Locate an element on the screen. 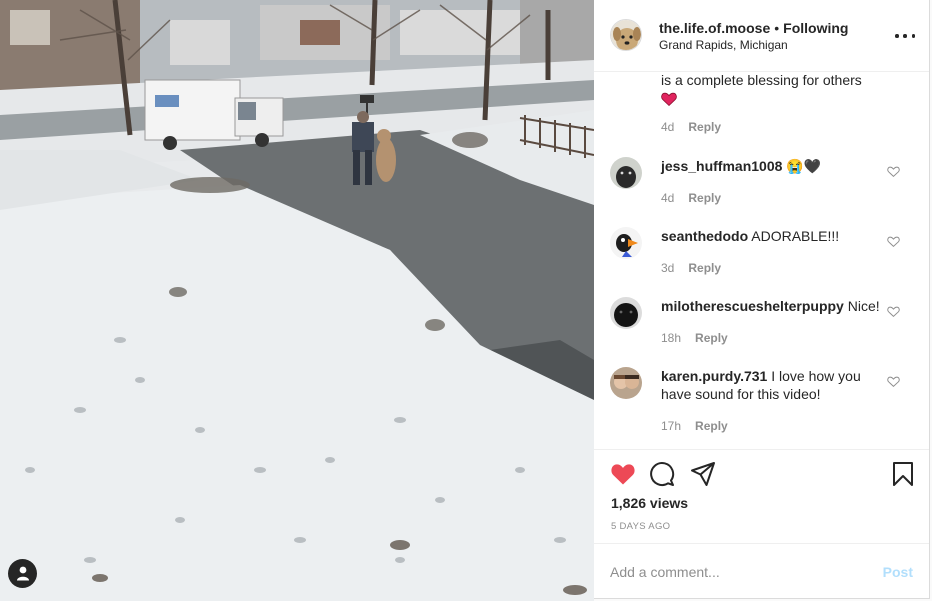 The image size is (932, 601). comment-composer: Post is located at coordinates (761, 571).